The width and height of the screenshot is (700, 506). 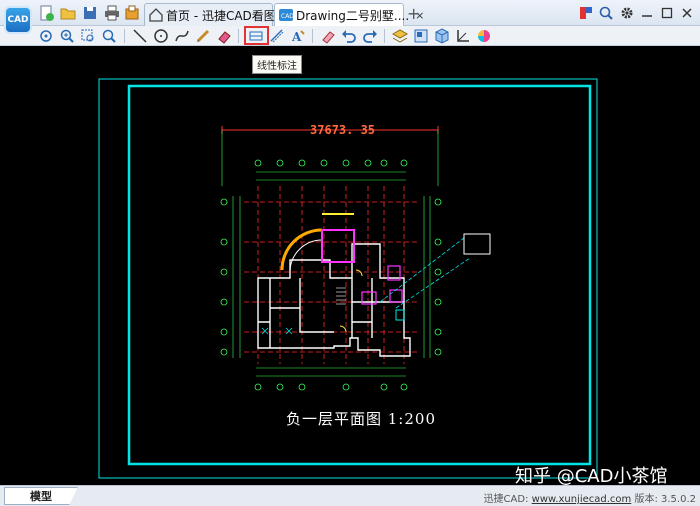 I want to click on zoom-window-icon, so click(x=88, y=36).